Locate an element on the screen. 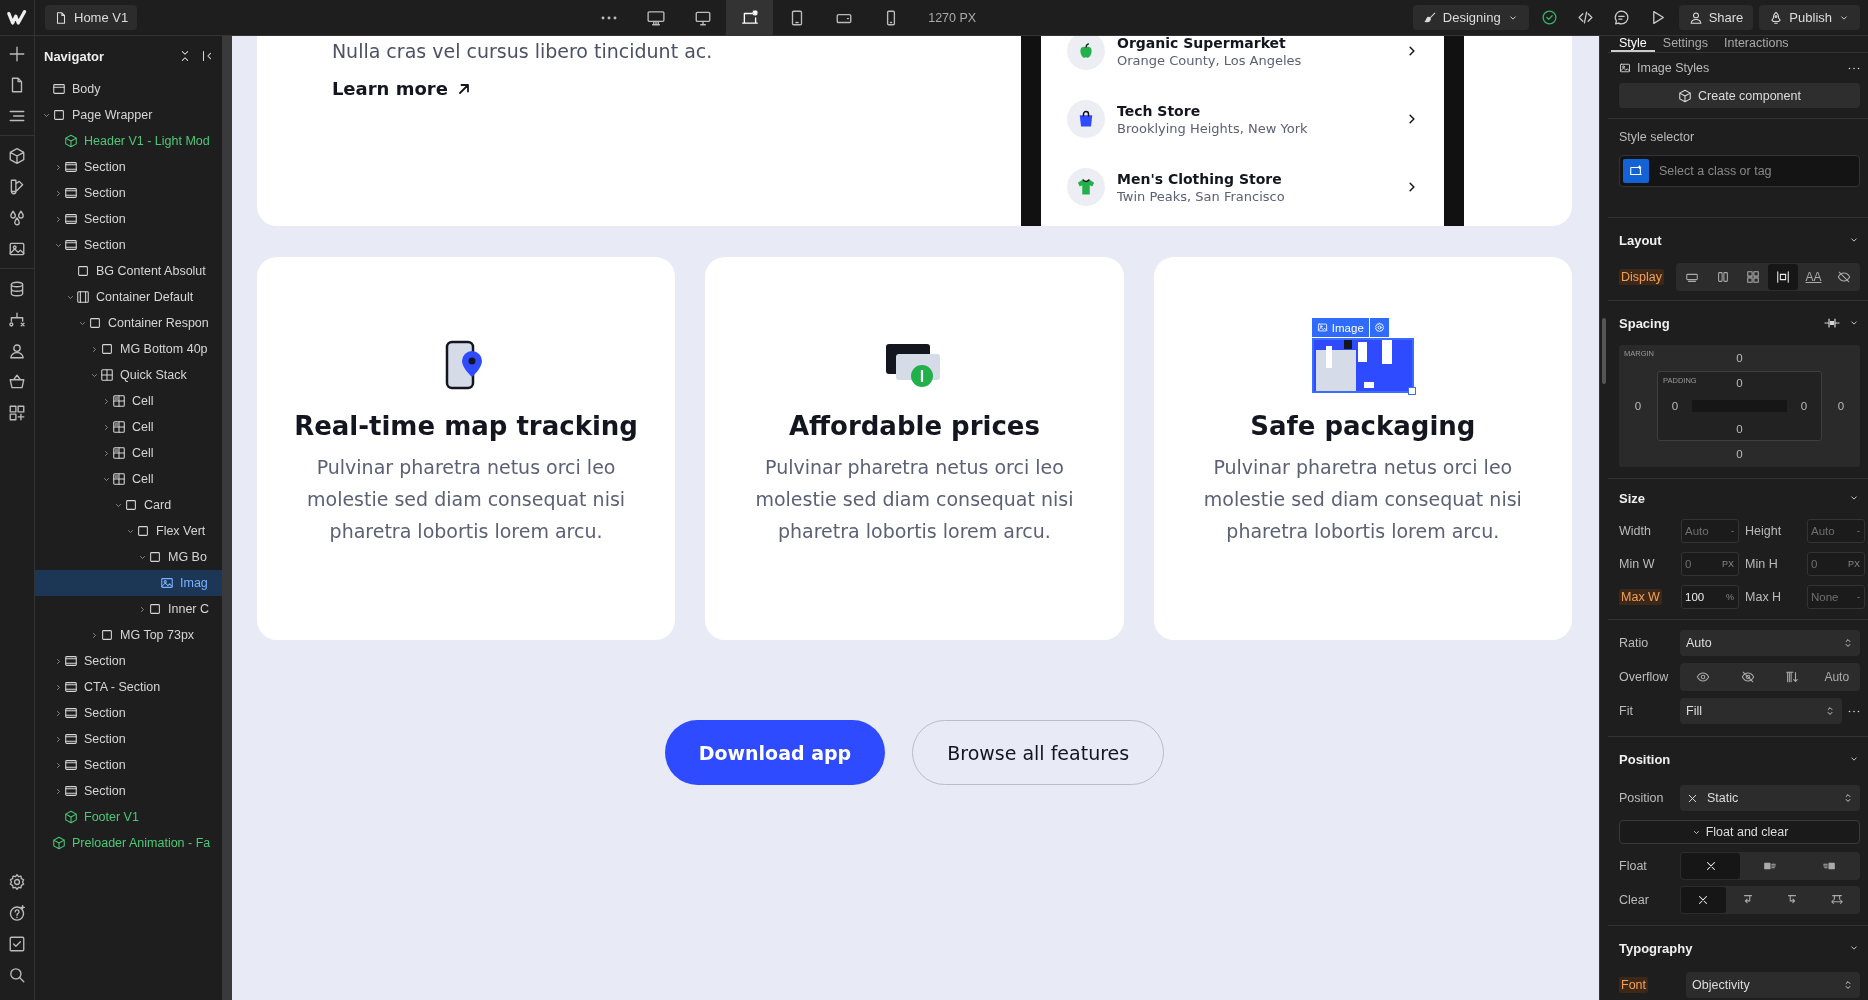 The image size is (1868, 1000). help-icon is located at coordinates (17, 912).